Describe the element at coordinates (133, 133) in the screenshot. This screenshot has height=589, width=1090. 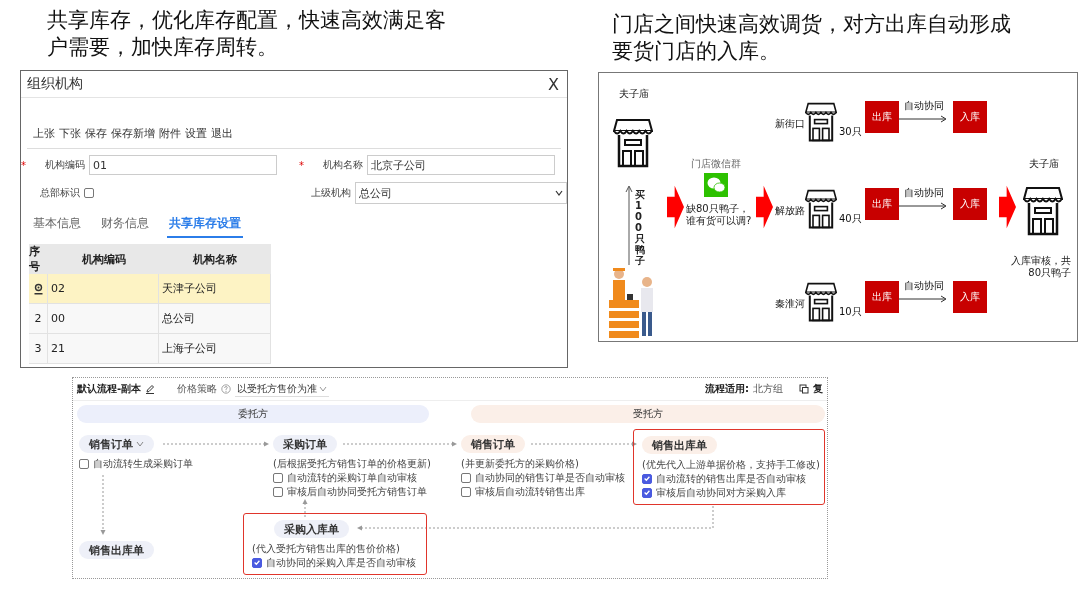
I see `toolbar-button: 保存新增` at that location.